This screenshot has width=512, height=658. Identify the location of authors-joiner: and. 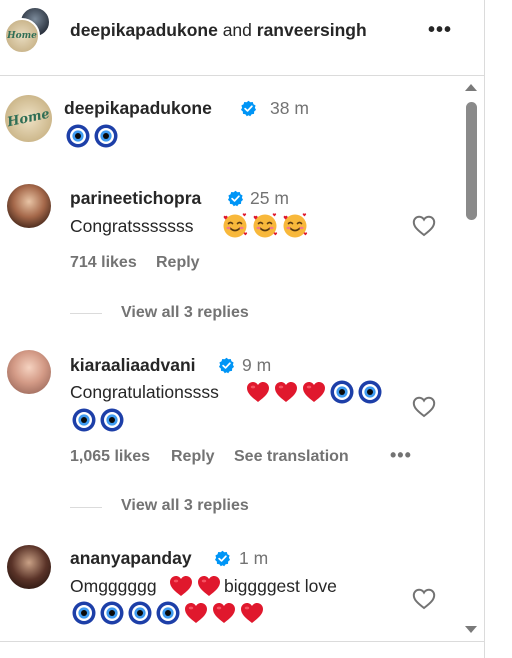
(237, 30).